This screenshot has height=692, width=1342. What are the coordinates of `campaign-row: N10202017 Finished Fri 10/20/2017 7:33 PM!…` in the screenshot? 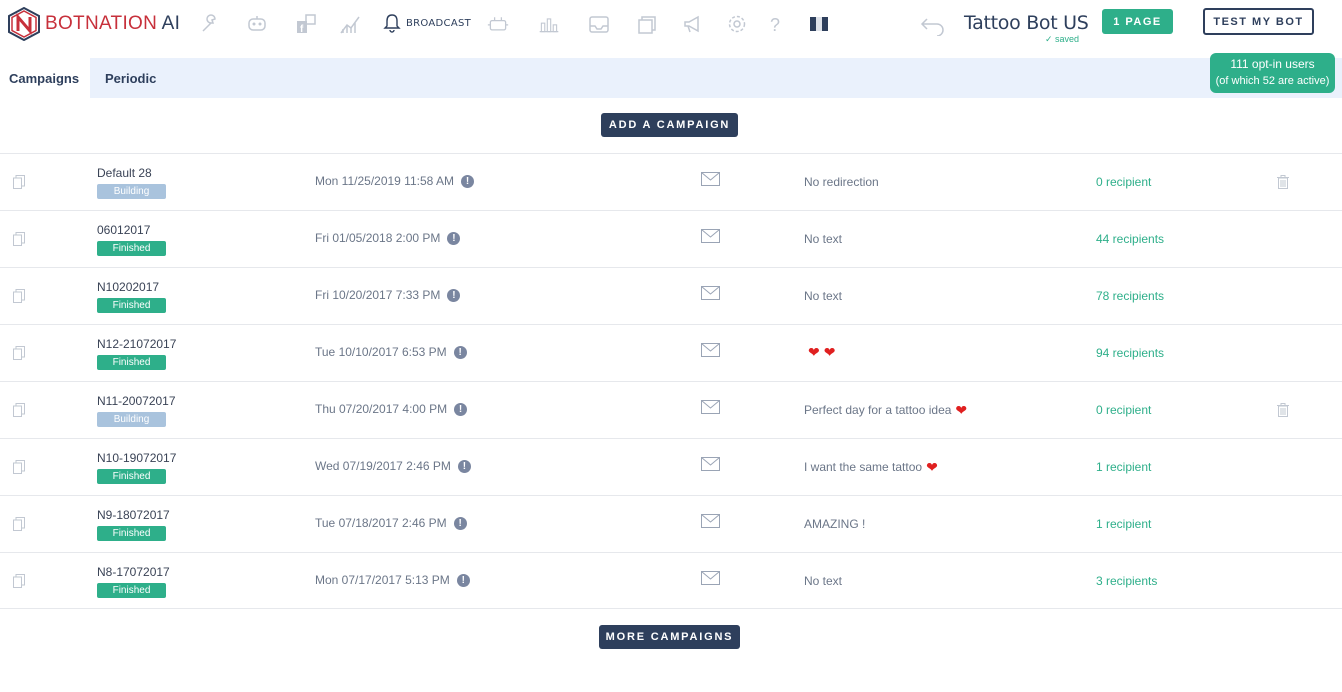 It's located at (671, 295).